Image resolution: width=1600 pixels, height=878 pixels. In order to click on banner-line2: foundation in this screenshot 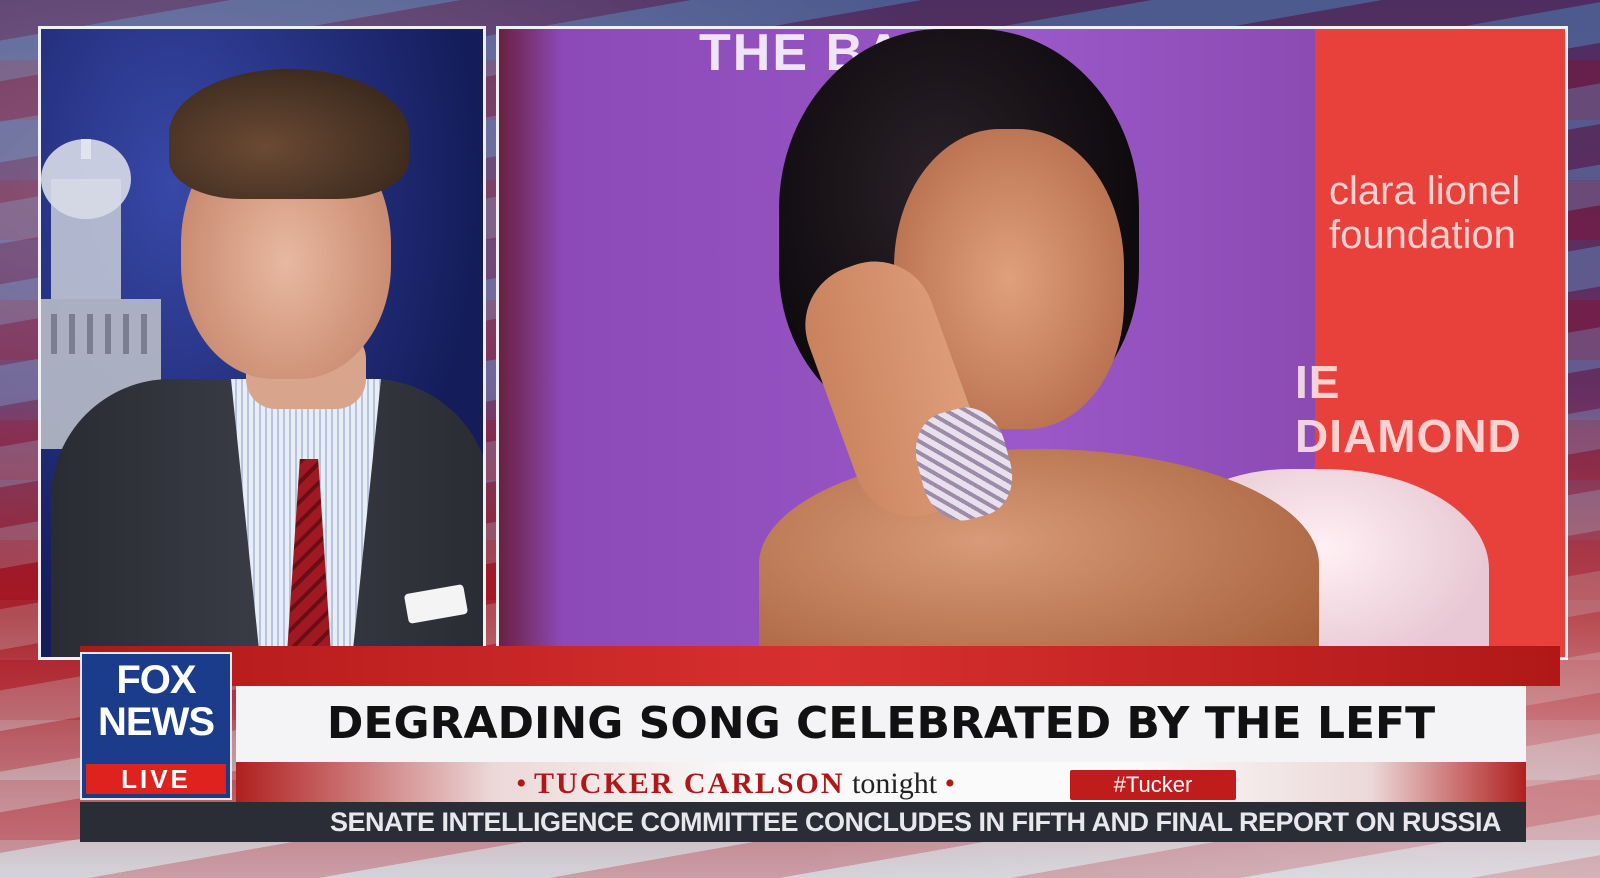, I will do `click(1422, 235)`.